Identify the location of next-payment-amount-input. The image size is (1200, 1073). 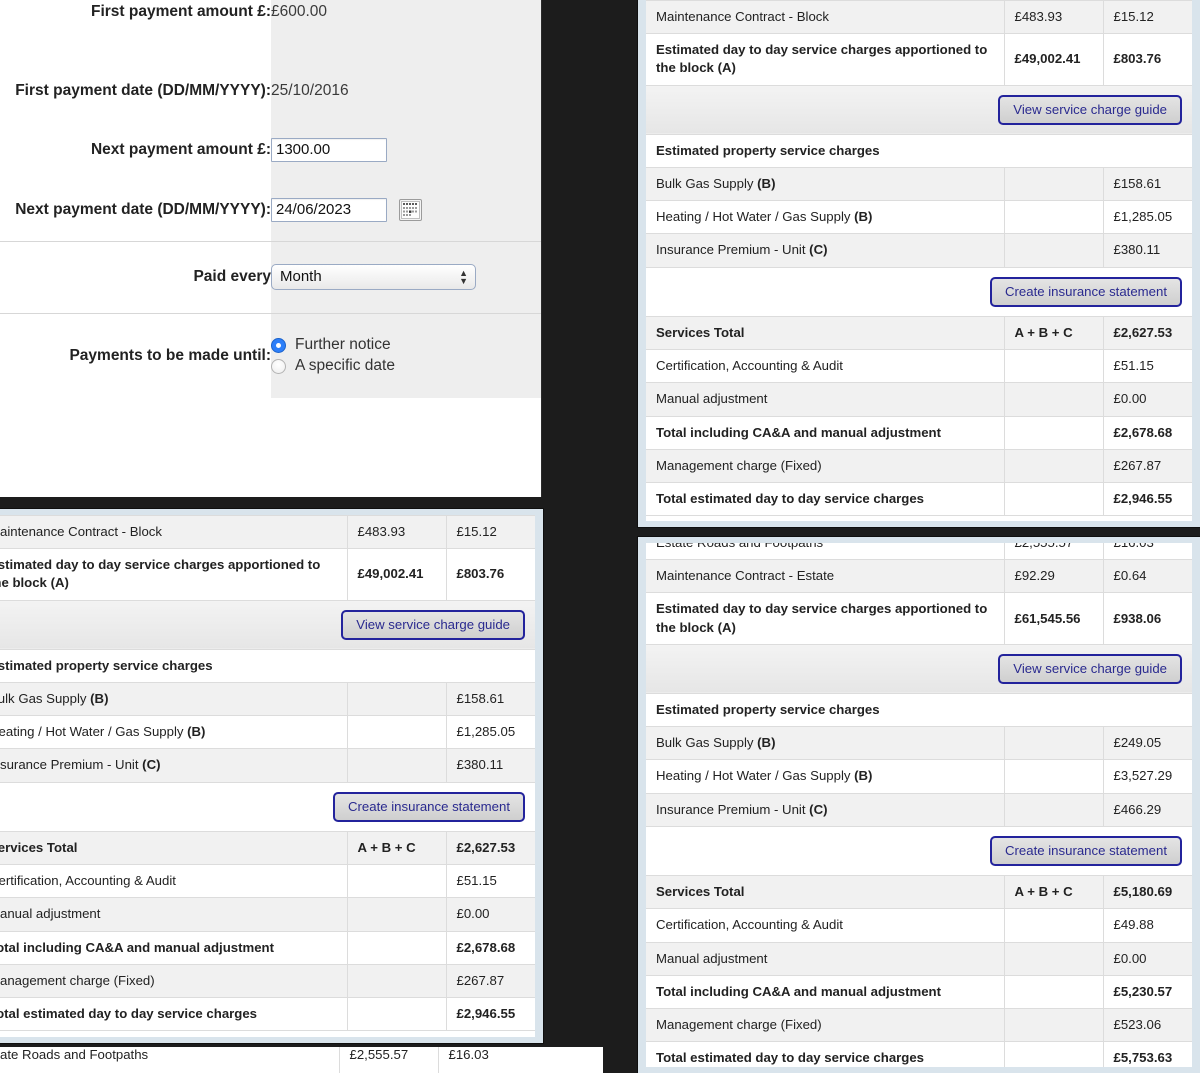
(329, 149).